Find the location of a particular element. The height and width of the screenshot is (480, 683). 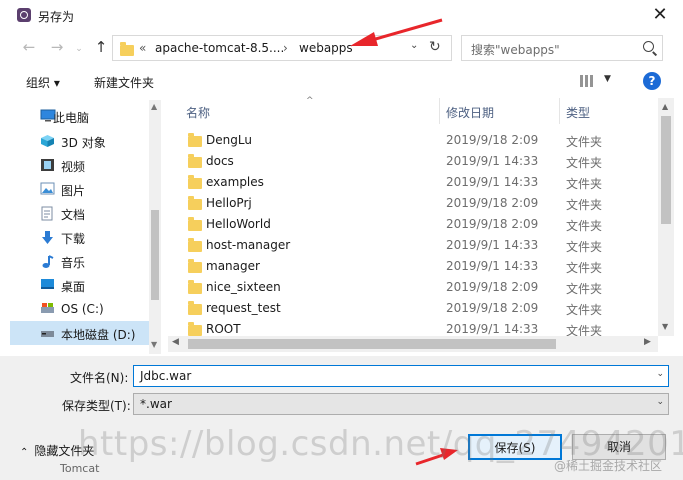

annotation-arrow-address is located at coordinates (396, 32).